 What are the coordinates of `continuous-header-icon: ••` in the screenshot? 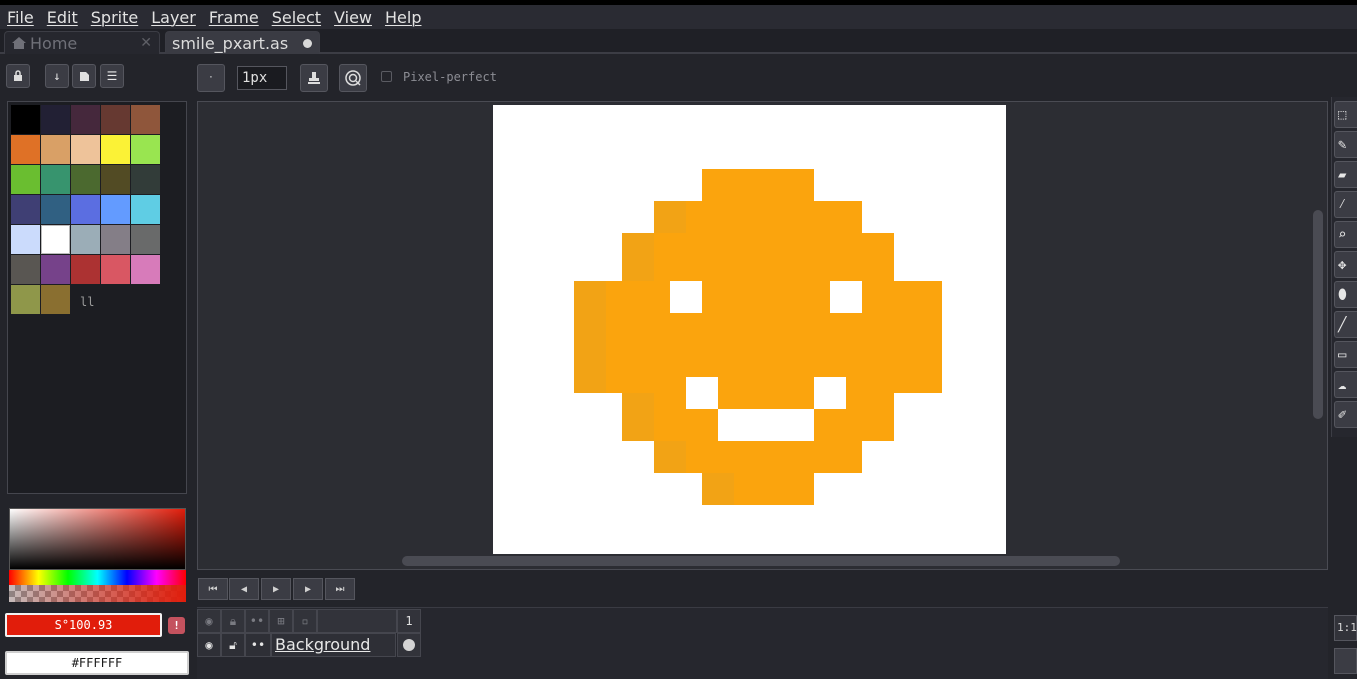 It's located at (257, 621).